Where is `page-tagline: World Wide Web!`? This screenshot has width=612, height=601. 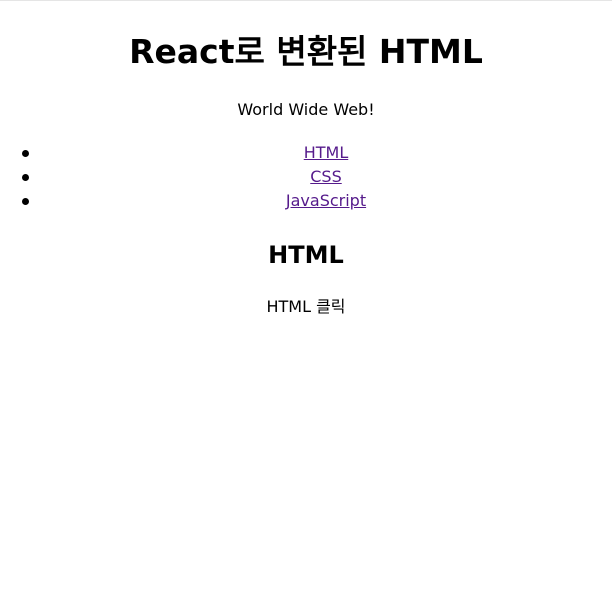 page-tagline: World Wide Web! is located at coordinates (306, 109).